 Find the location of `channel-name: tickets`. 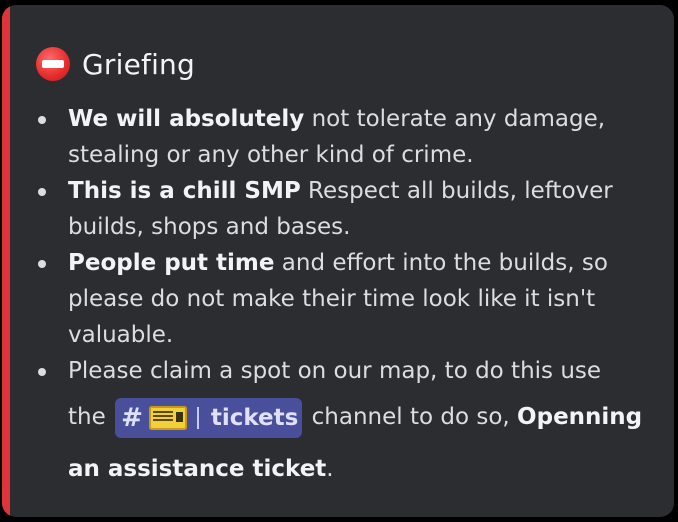

channel-name: tickets is located at coordinates (254, 417).